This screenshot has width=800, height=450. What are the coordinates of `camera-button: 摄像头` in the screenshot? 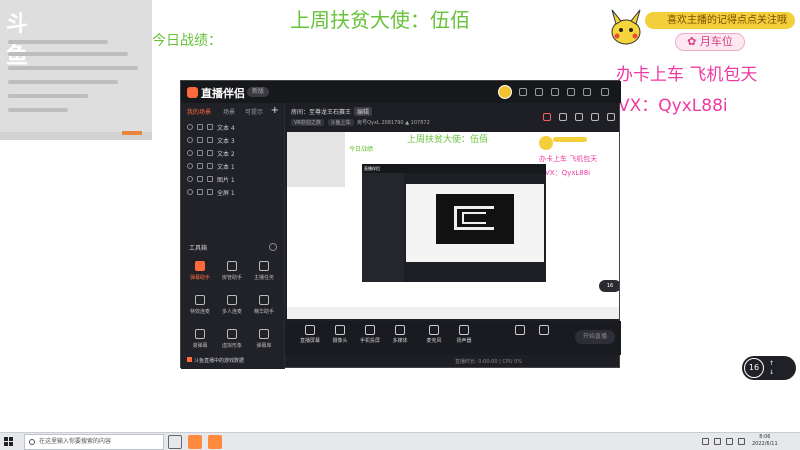 It's located at (340, 334).